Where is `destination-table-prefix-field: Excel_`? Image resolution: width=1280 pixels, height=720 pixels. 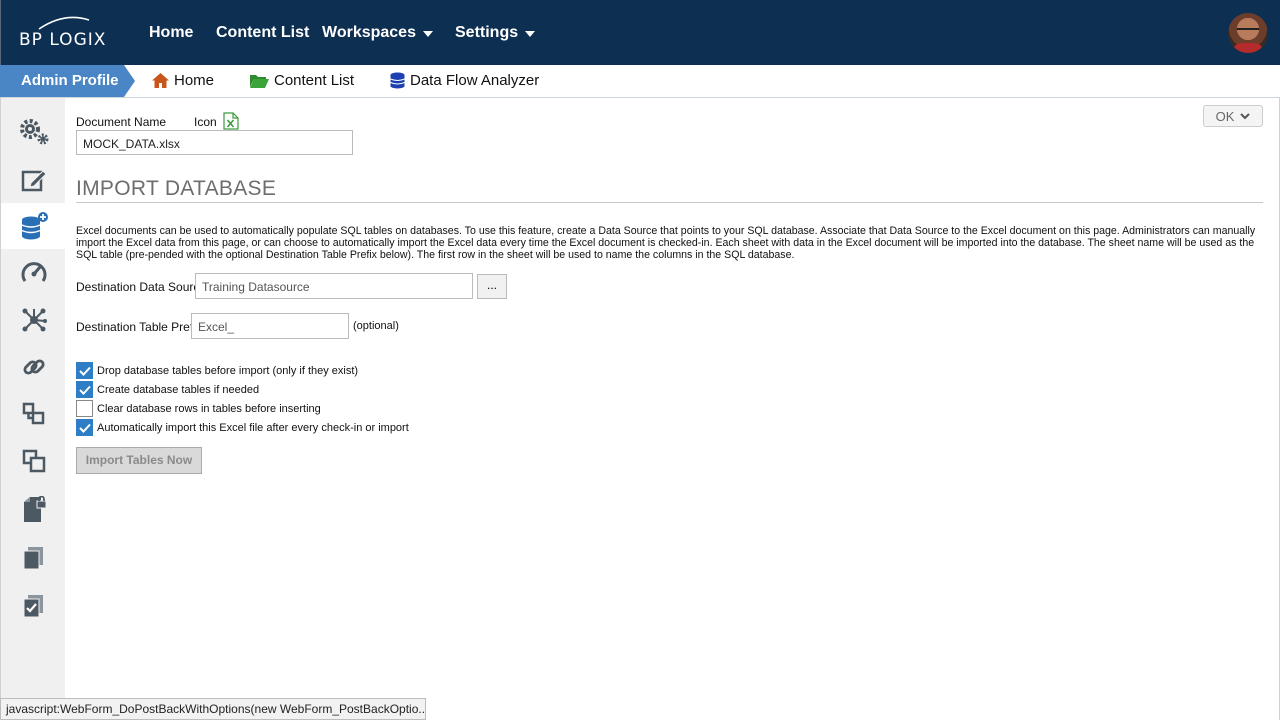 destination-table-prefix-field: Excel_ is located at coordinates (270, 326).